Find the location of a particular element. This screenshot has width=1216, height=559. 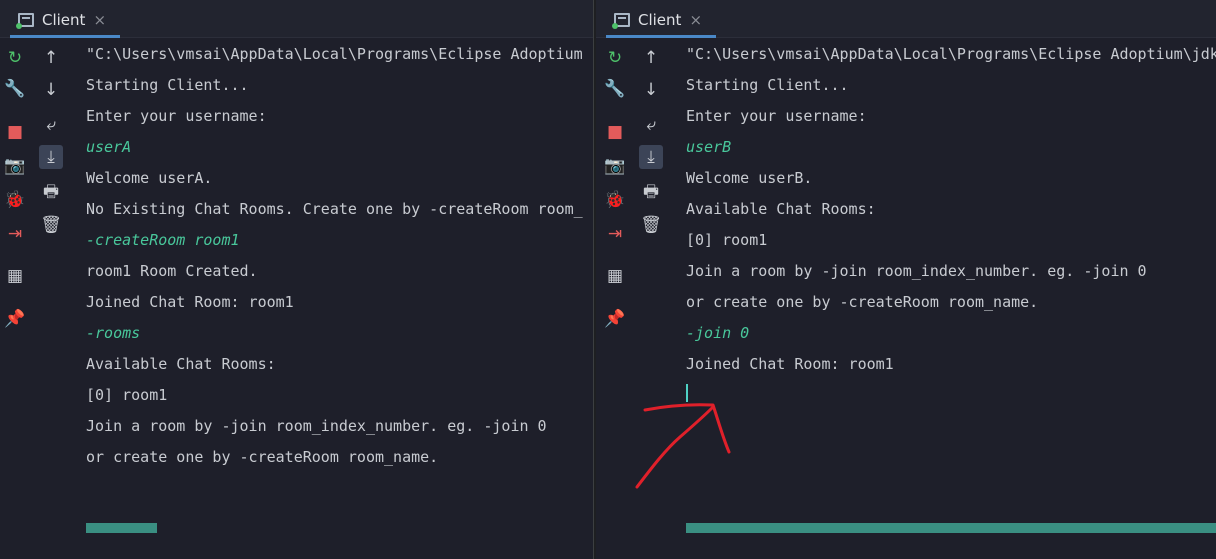

right-toolbar-primary: ↻ 🔧 ■ 📷 🐞 ⇥ ▦ 📌 is located at coordinates (616, 298).